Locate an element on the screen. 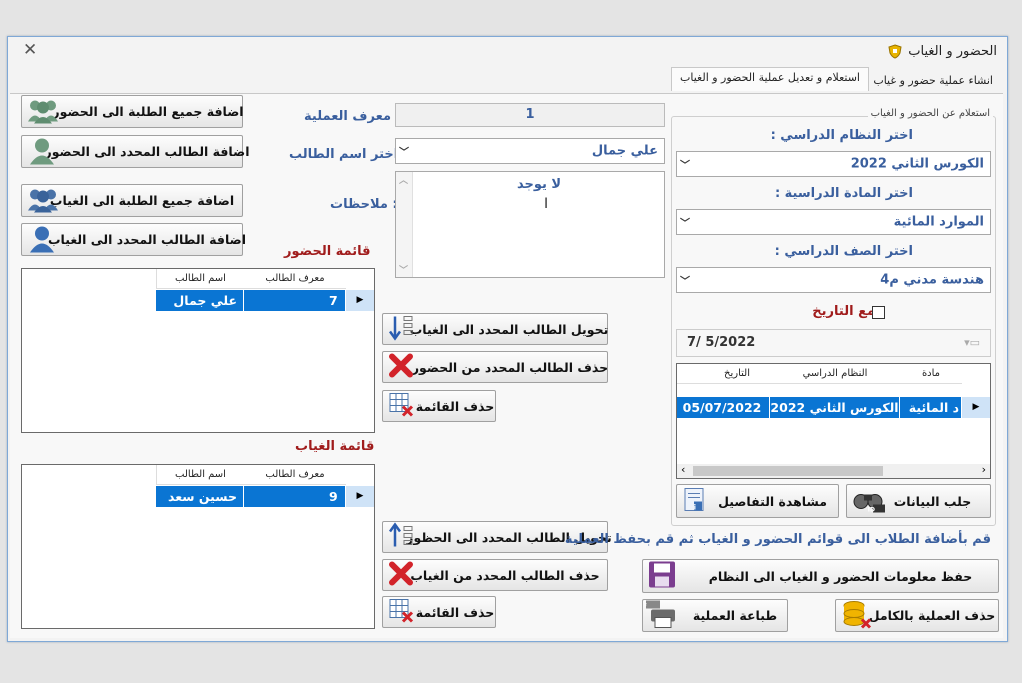 The height and width of the screenshot is (683, 1022). scroll-left-icon: ‹ is located at coordinates (683, 469).